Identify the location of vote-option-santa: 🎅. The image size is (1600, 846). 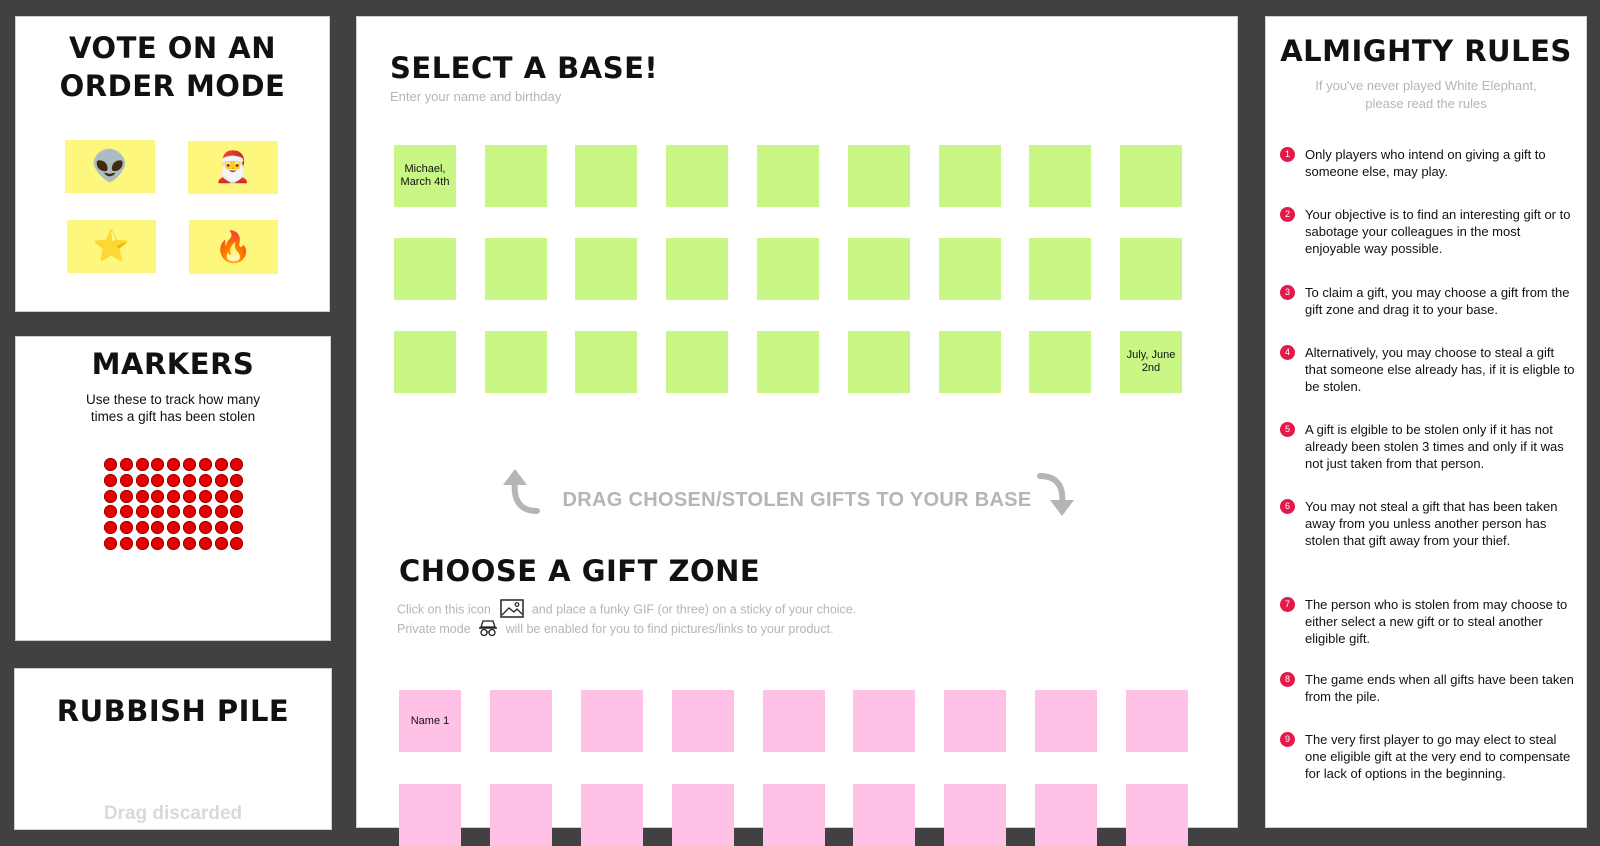
(233, 167).